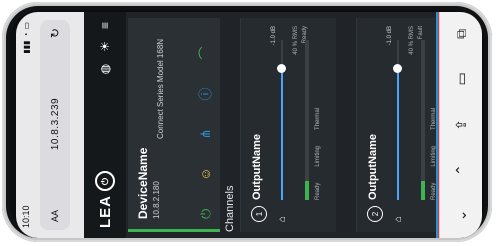  Describe the element at coordinates (205, 214) in the screenshot. I see `power-icon: ⏻` at that location.